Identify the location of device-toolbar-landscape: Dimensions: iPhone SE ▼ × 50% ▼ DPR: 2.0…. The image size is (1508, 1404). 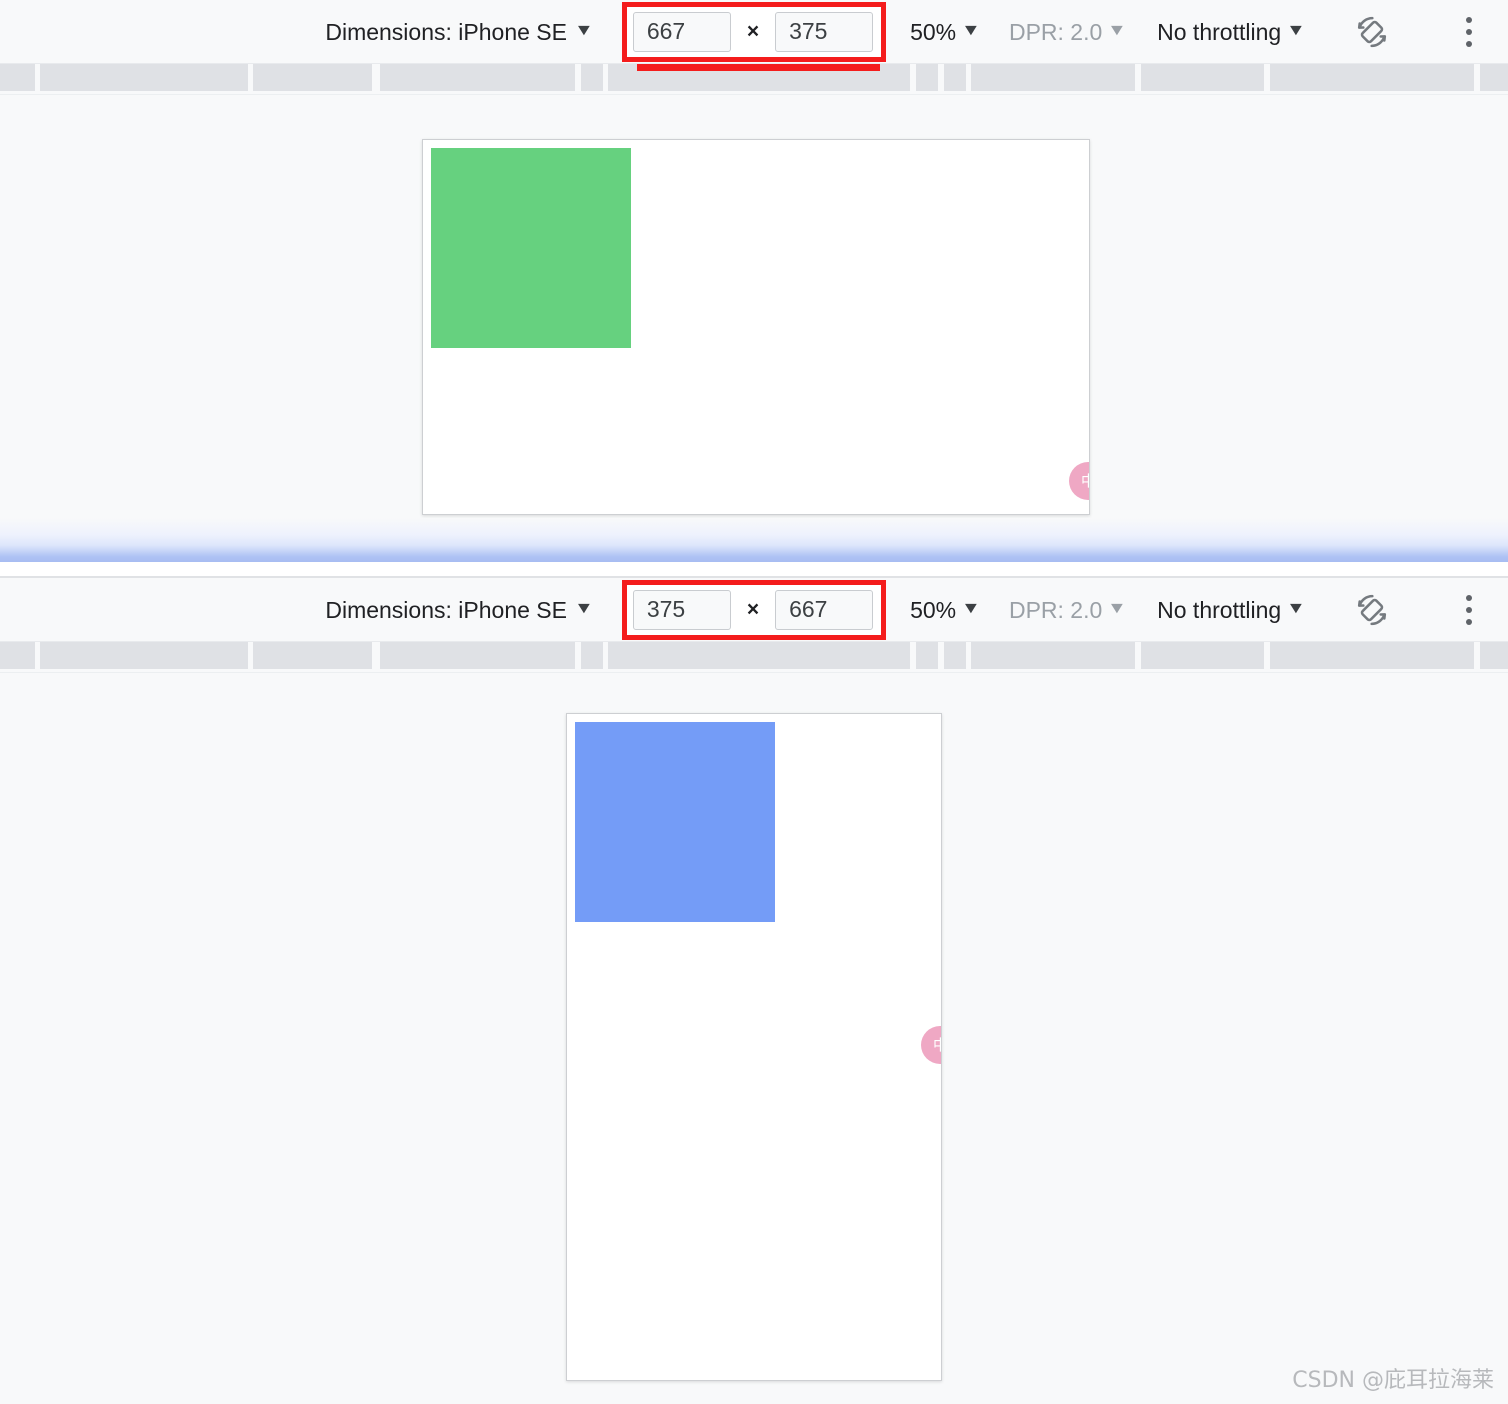
(754, 32).